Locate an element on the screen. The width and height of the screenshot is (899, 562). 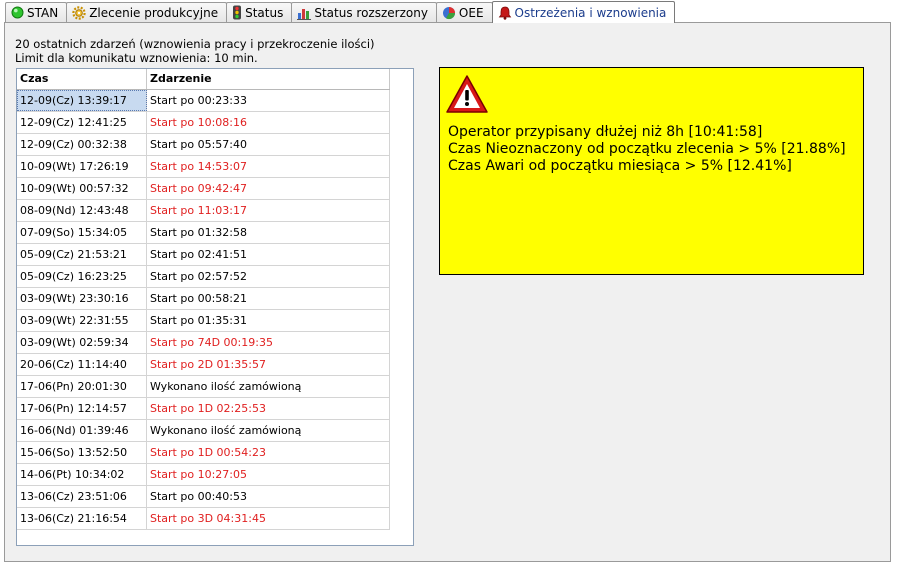
table-row: 14-06(Pt) 10:34:02 Start po 10:27:05 is located at coordinates (203, 475).